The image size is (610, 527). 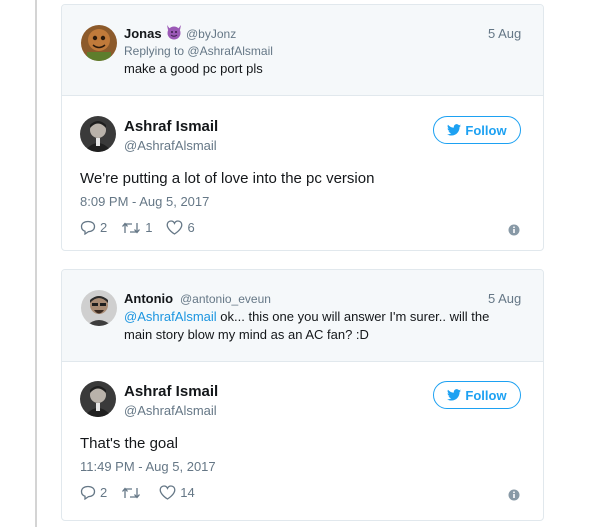 I want to click on parent-tweet-text: make a good pc port pls, so click(x=193, y=68).